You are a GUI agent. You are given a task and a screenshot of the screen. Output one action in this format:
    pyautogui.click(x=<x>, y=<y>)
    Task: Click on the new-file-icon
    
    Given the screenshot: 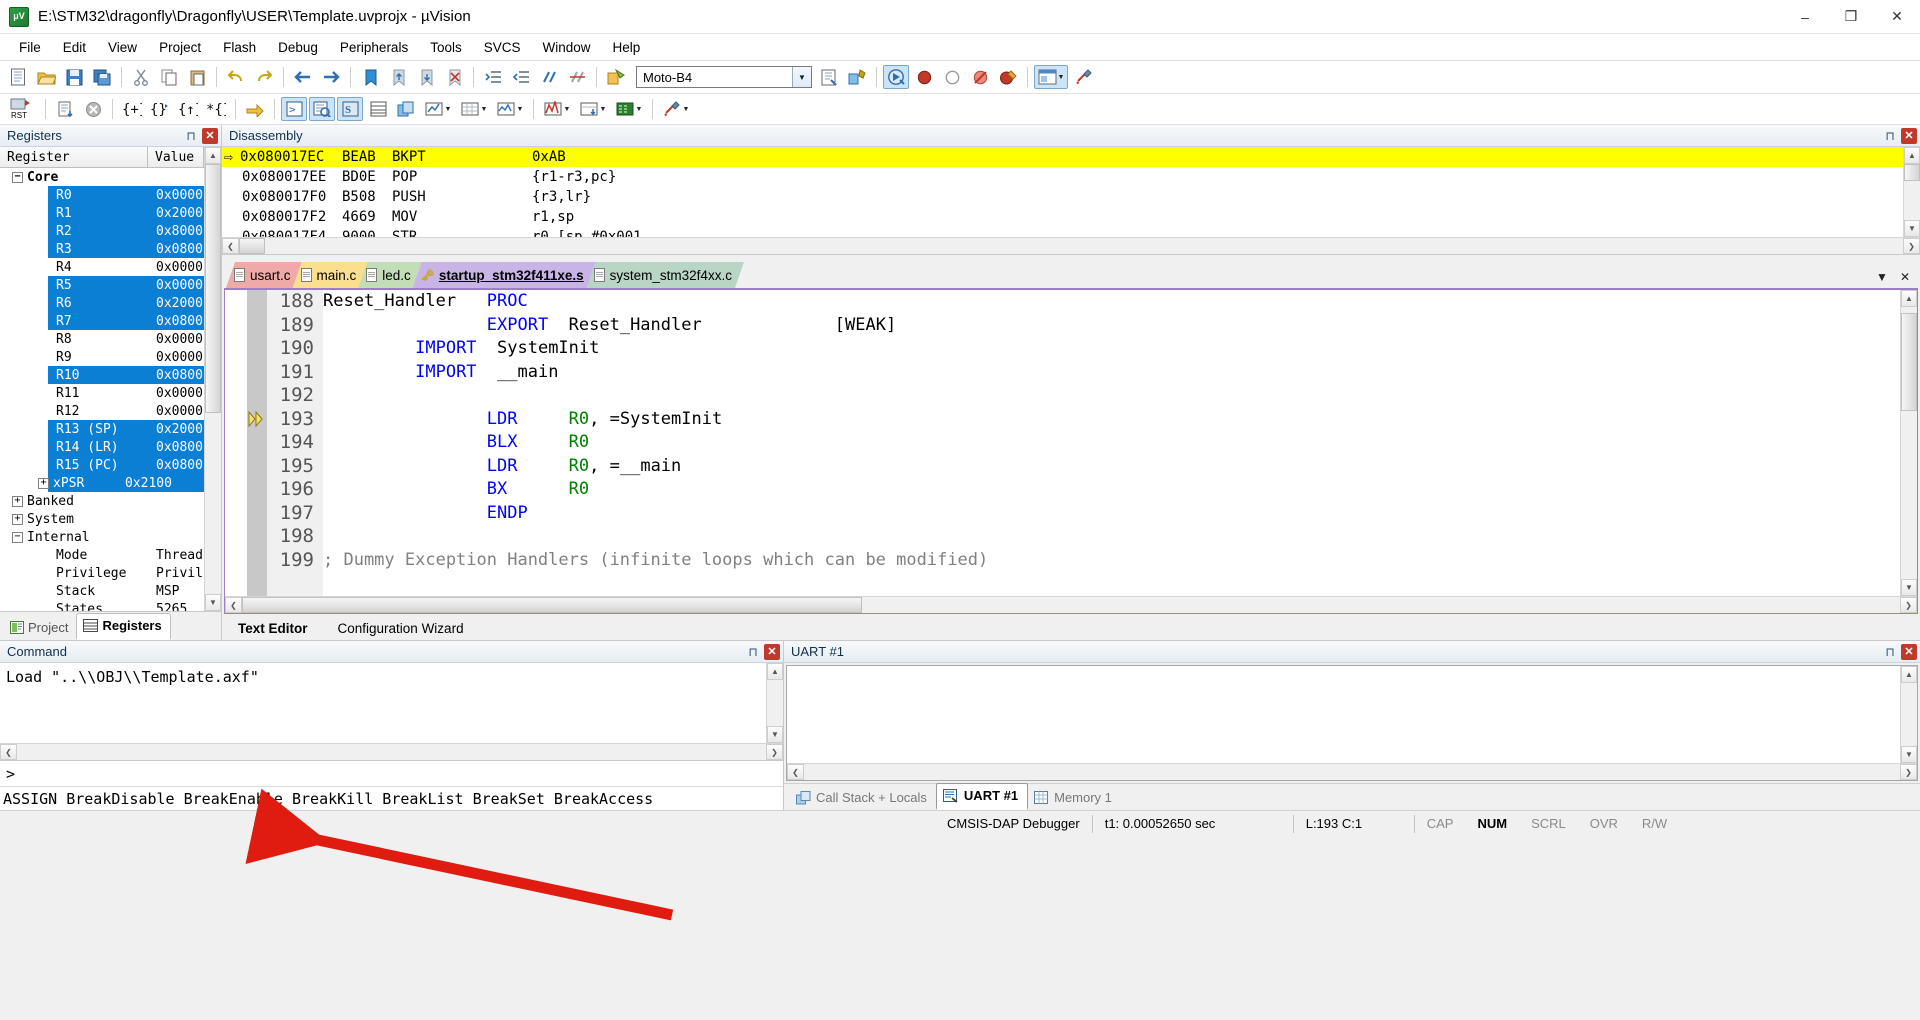 What is the action you would take?
    pyautogui.click(x=18, y=77)
    